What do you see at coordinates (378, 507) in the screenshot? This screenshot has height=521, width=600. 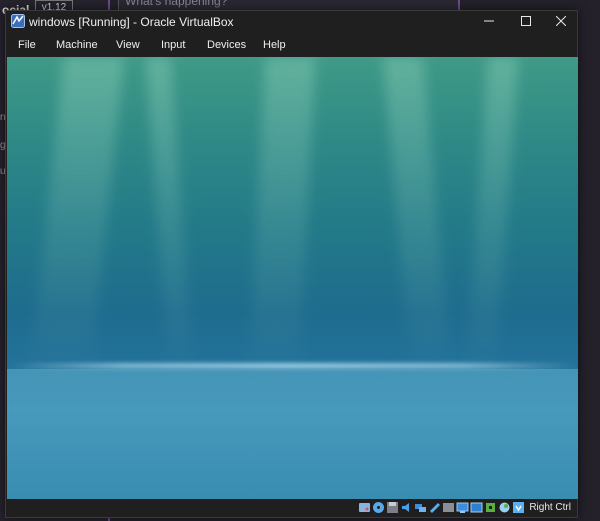 I see `optical-drive-icon` at bounding box center [378, 507].